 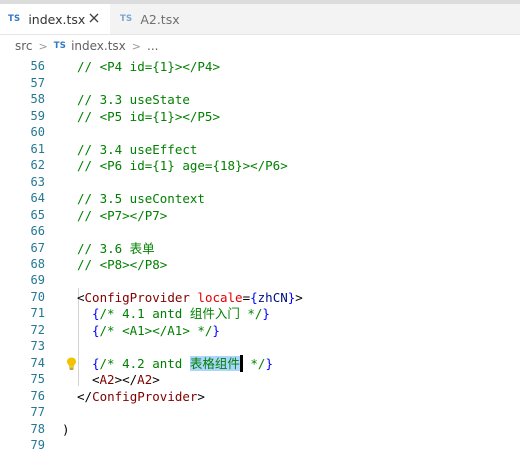 What do you see at coordinates (24, 46) in the screenshot?
I see `breadcrumb-folder: src` at bounding box center [24, 46].